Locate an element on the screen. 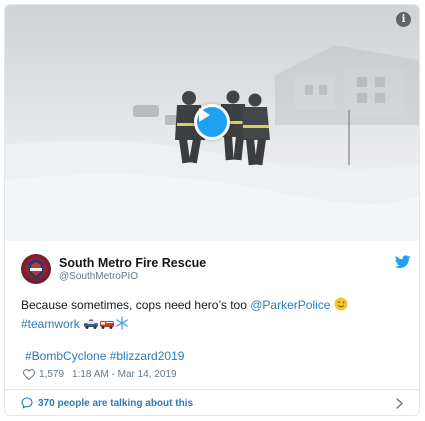 The image size is (425, 421). police-car-icon is located at coordinates (91, 326).